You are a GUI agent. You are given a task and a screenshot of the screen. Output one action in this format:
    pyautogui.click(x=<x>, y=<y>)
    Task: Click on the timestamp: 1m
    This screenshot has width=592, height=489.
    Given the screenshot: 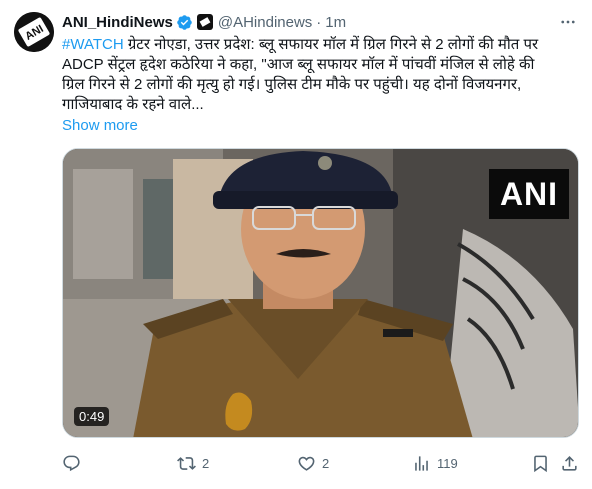 What is the action you would take?
    pyautogui.click(x=335, y=22)
    